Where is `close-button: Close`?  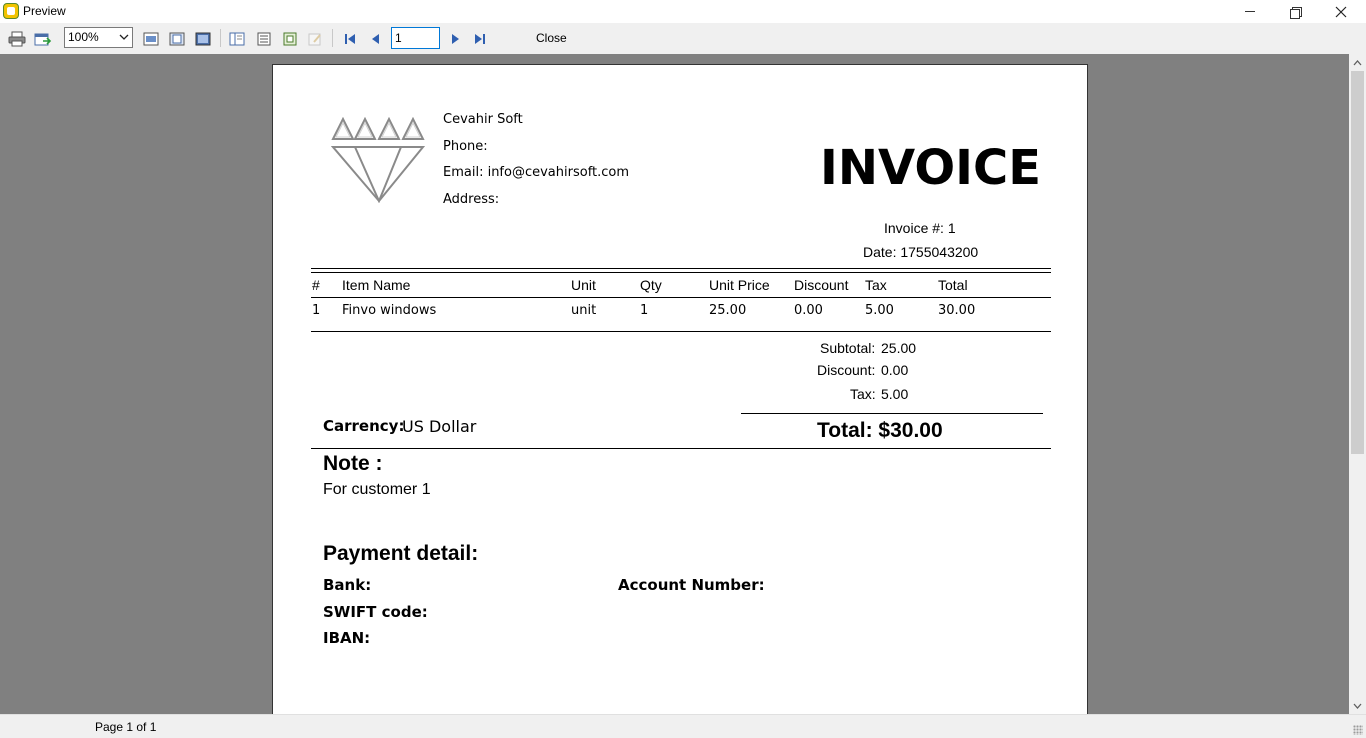
close-button: Close is located at coordinates (551, 38).